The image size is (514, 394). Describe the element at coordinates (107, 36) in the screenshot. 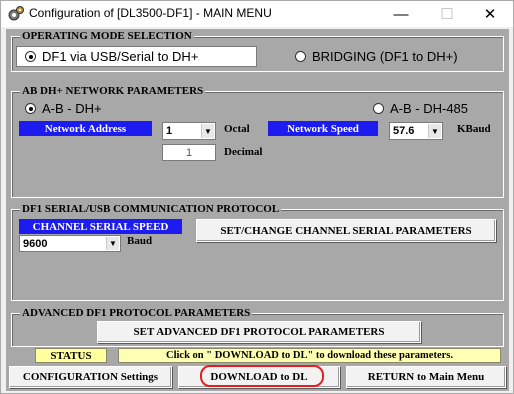

I see `operating-mode-title: OPERATING MODE SELECTION` at that location.